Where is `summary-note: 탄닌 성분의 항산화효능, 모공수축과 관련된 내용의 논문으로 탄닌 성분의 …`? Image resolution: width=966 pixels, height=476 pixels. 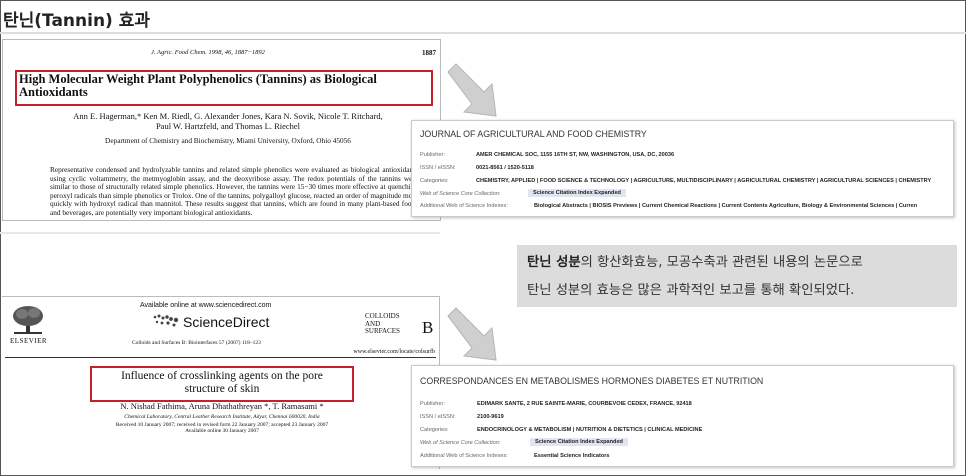
summary-note: 탄닌 성분의 항산화효능, 모공수축과 관련된 내용의 논문으로 탄닌 성분의 … is located at coordinates (737, 276).